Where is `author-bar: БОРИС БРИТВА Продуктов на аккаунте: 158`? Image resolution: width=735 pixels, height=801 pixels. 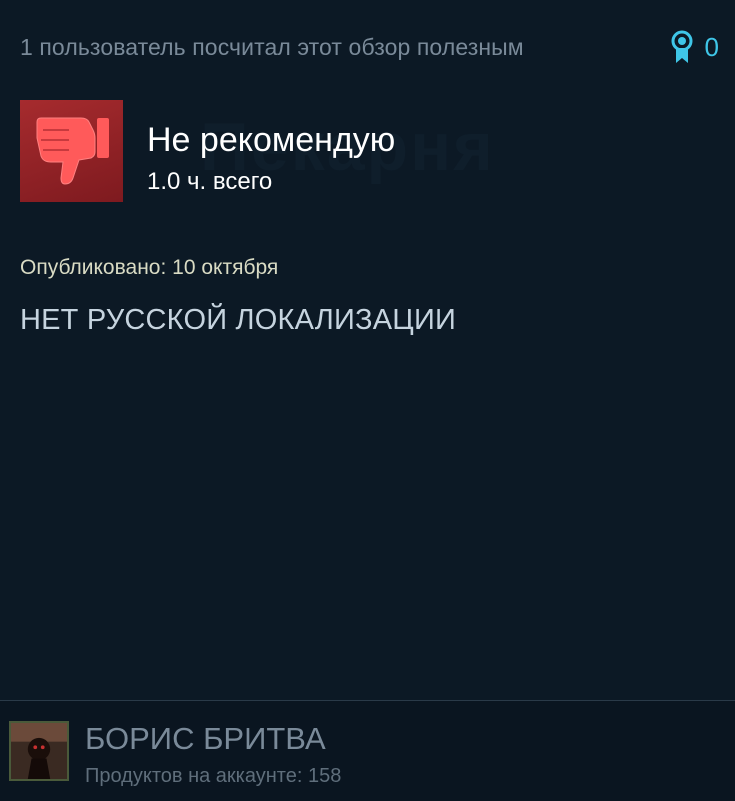 author-bar: БОРИС БРИТВА Продуктов на аккаунте: 158 is located at coordinates (367, 750).